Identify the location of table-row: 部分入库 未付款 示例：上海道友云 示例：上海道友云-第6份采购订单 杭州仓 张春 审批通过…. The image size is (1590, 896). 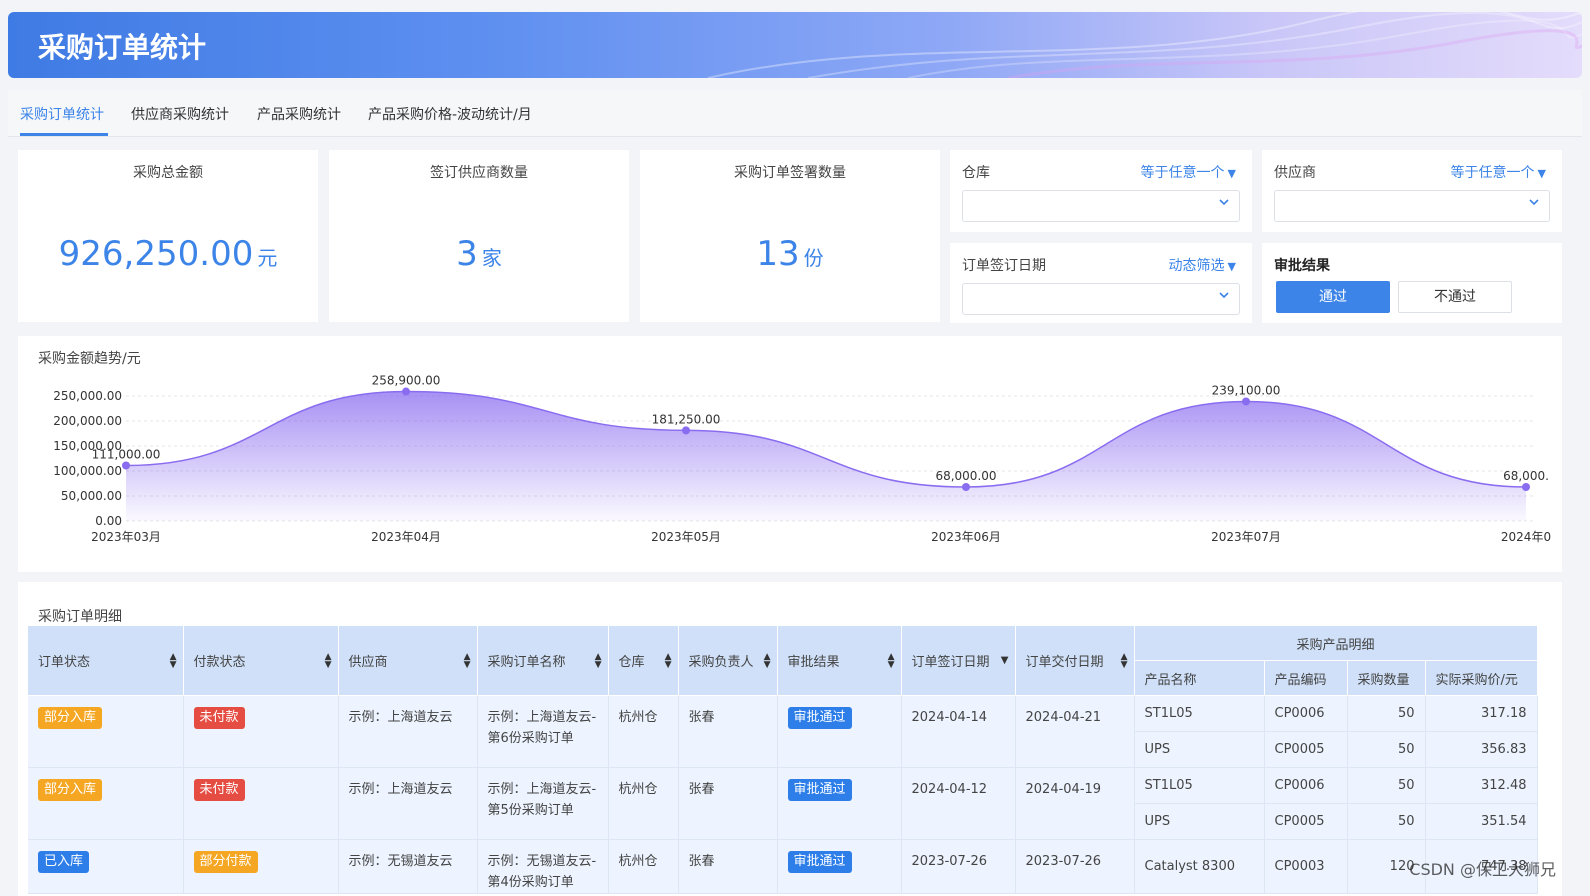
(783, 731).